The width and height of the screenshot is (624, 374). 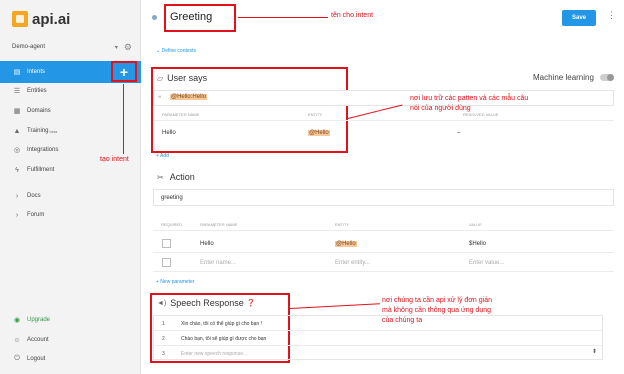 What do you see at coordinates (162, 303) in the screenshot?
I see `speaker-icon: ◄)` at bounding box center [162, 303].